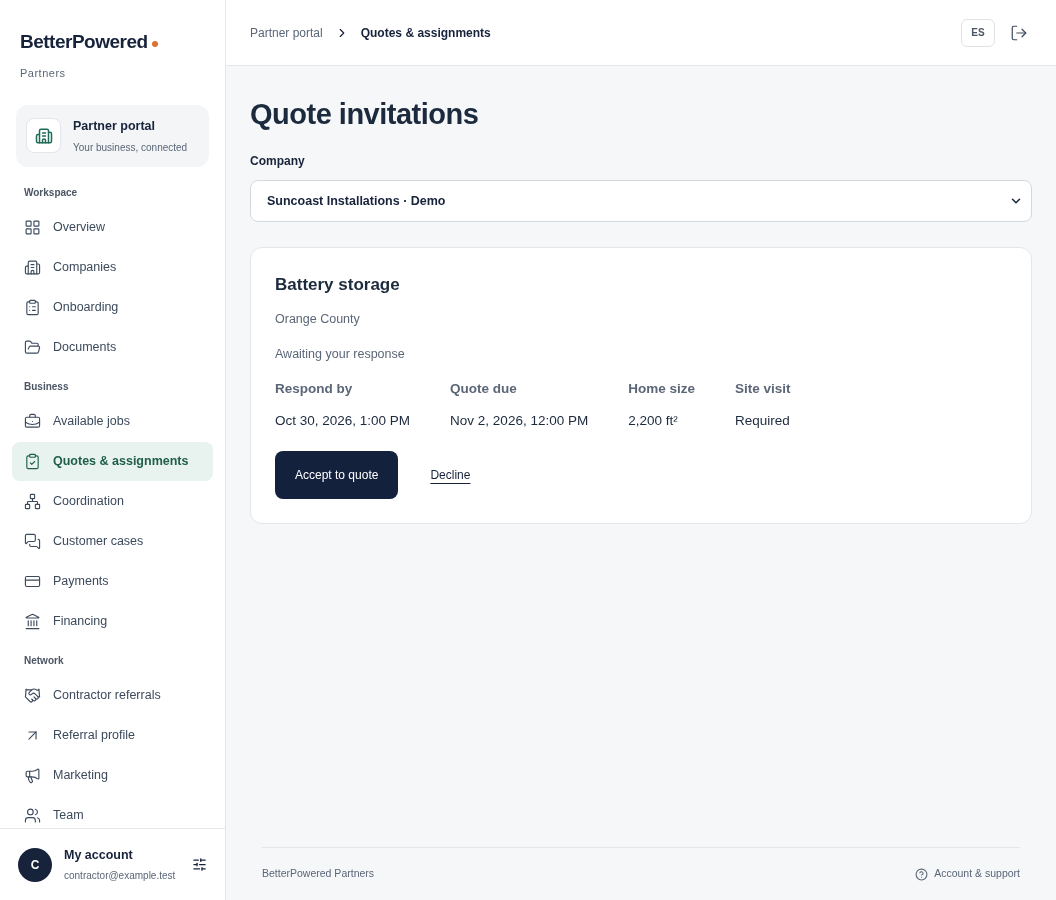 The image size is (1056, 900). Describe the element at coordinates (484, 389) in the screenshot. I see `detail-label: Quote due` at that location.